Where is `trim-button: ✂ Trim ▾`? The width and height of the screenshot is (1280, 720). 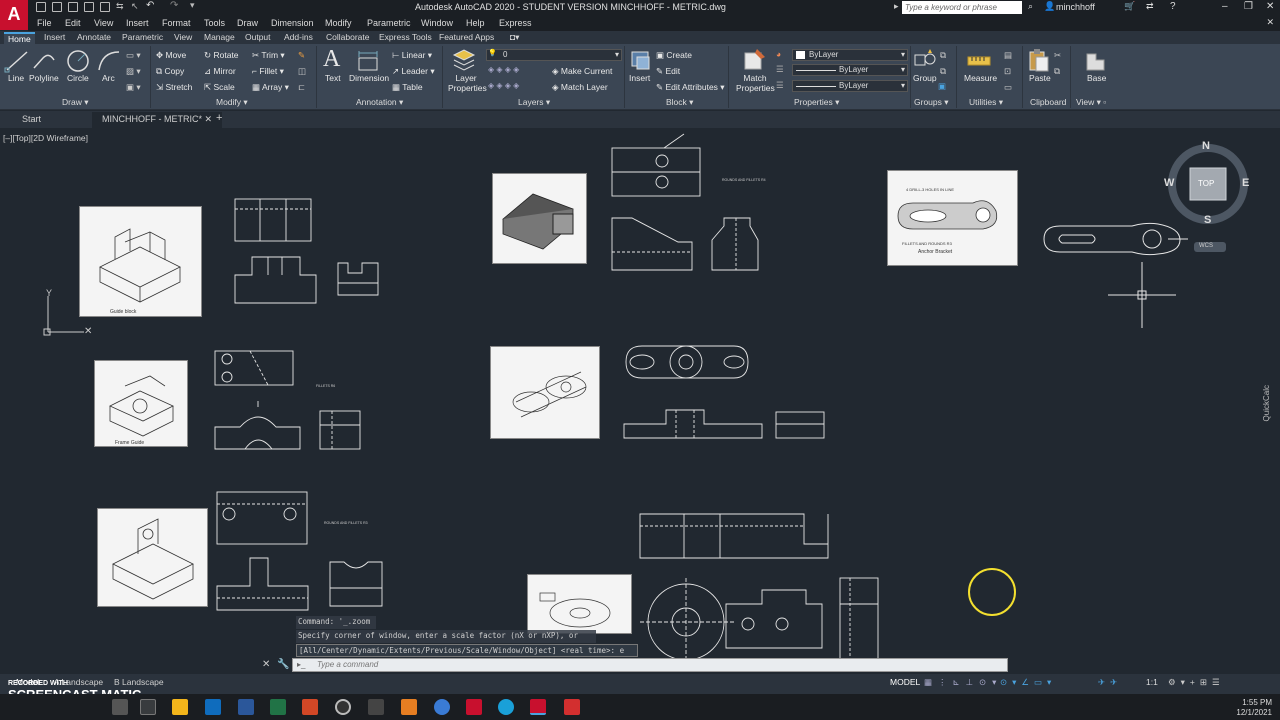
trim-button: ✂ Trim ▾ is located at coordinates (268, 55).